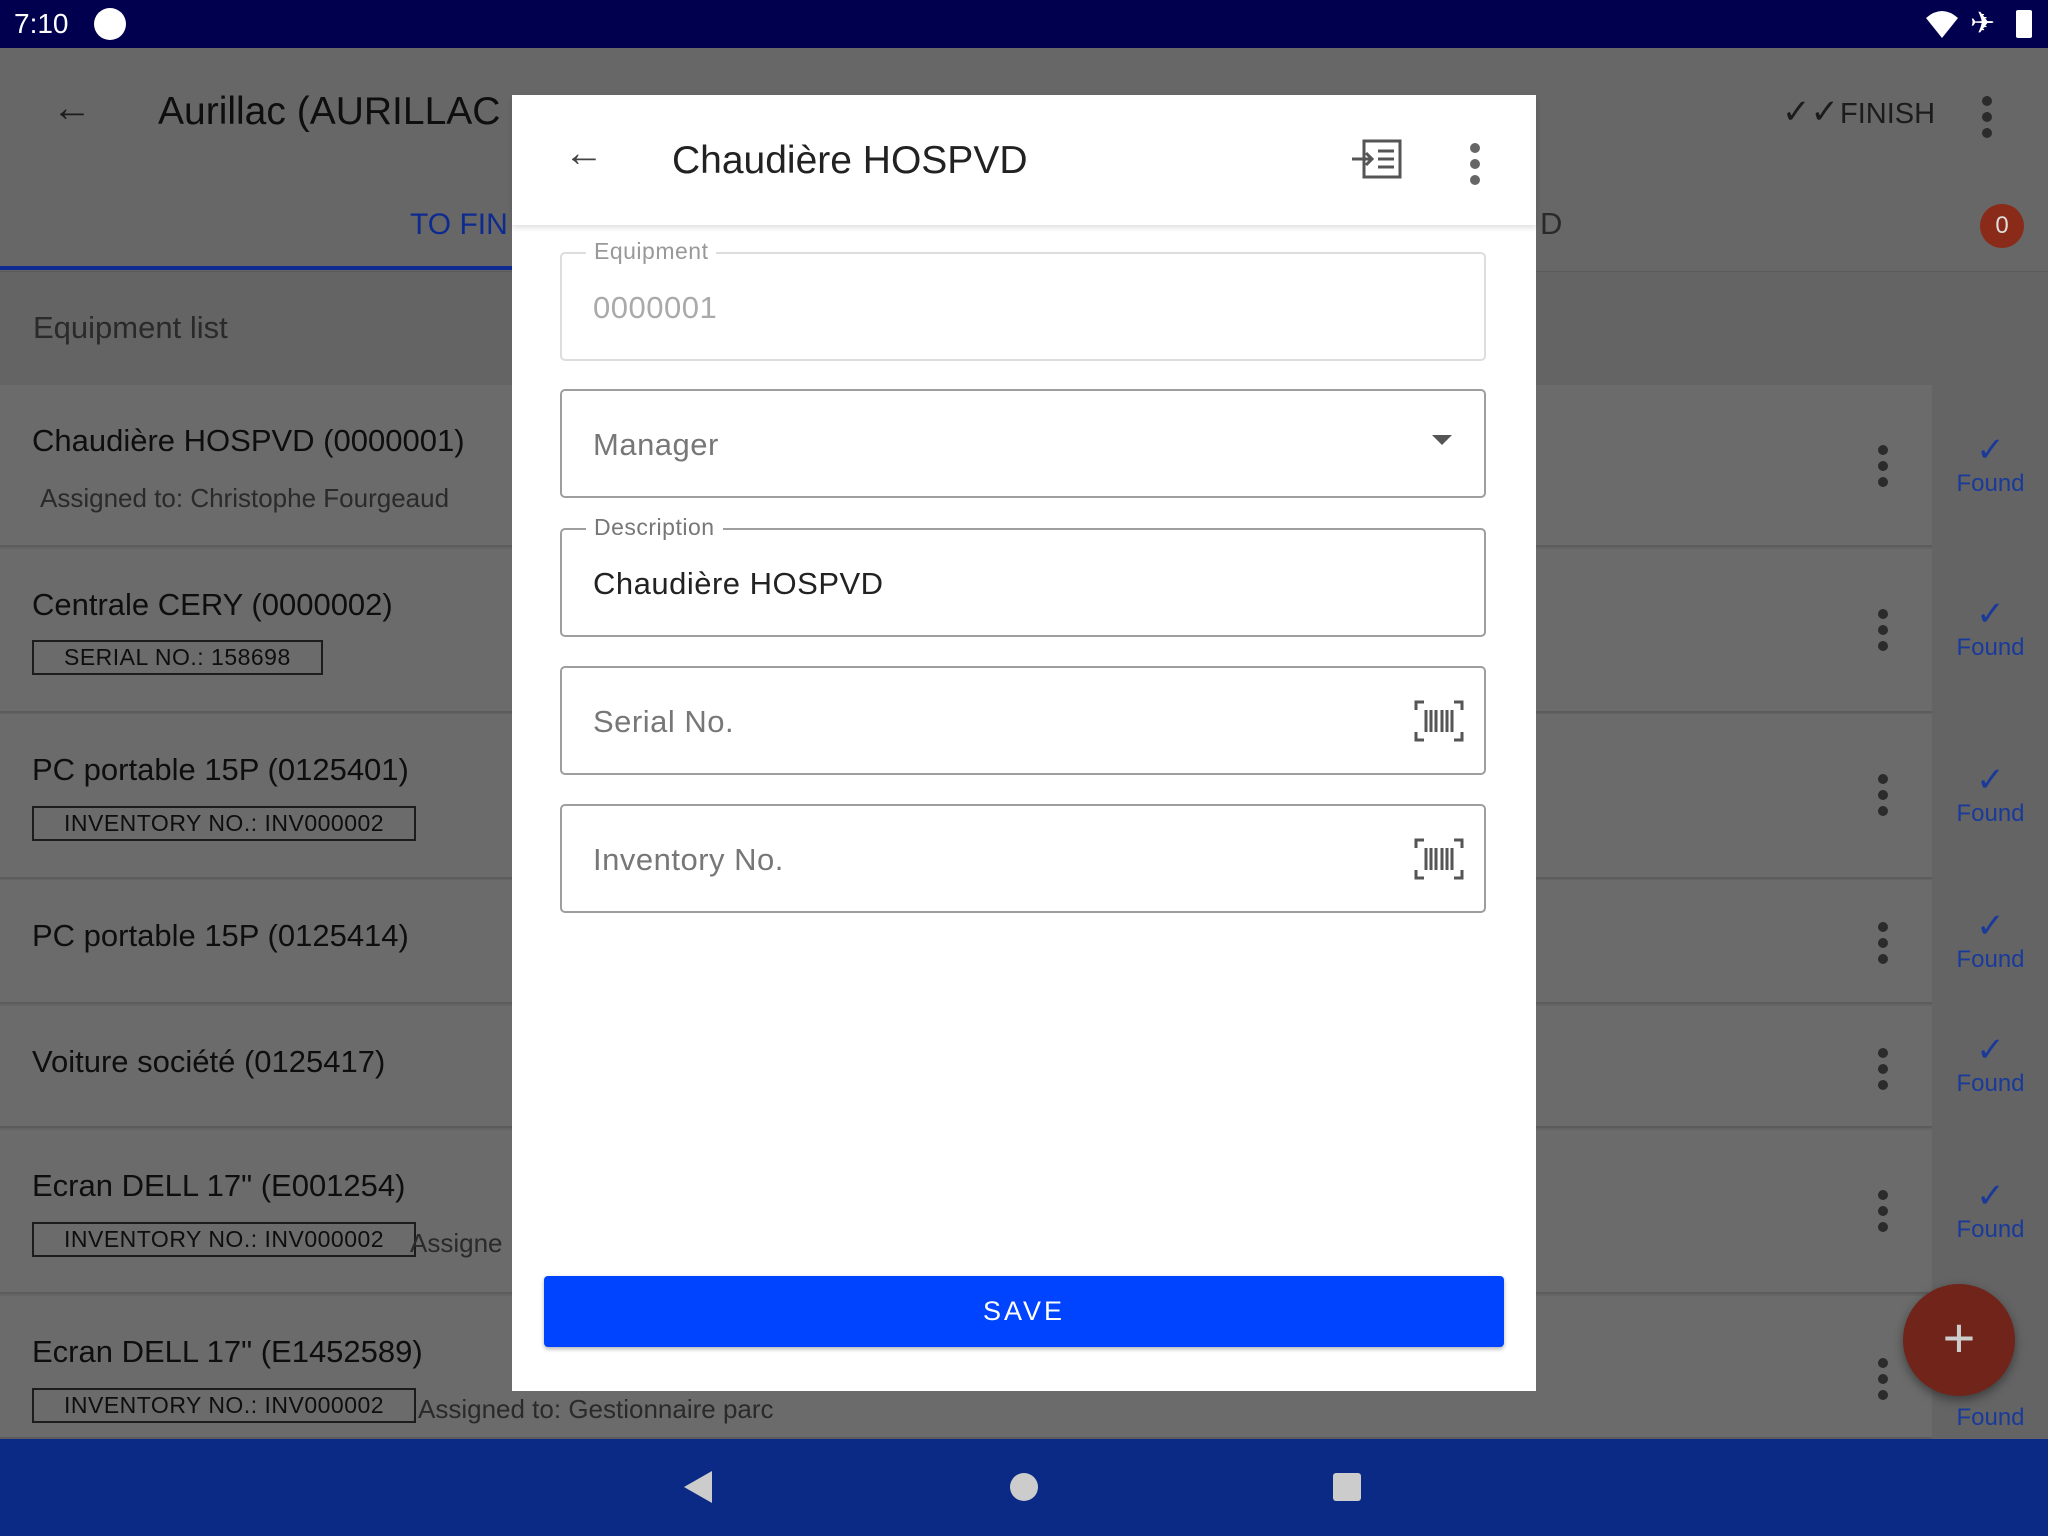  I want to click on nav-home-icon, so click(1024, 1487).